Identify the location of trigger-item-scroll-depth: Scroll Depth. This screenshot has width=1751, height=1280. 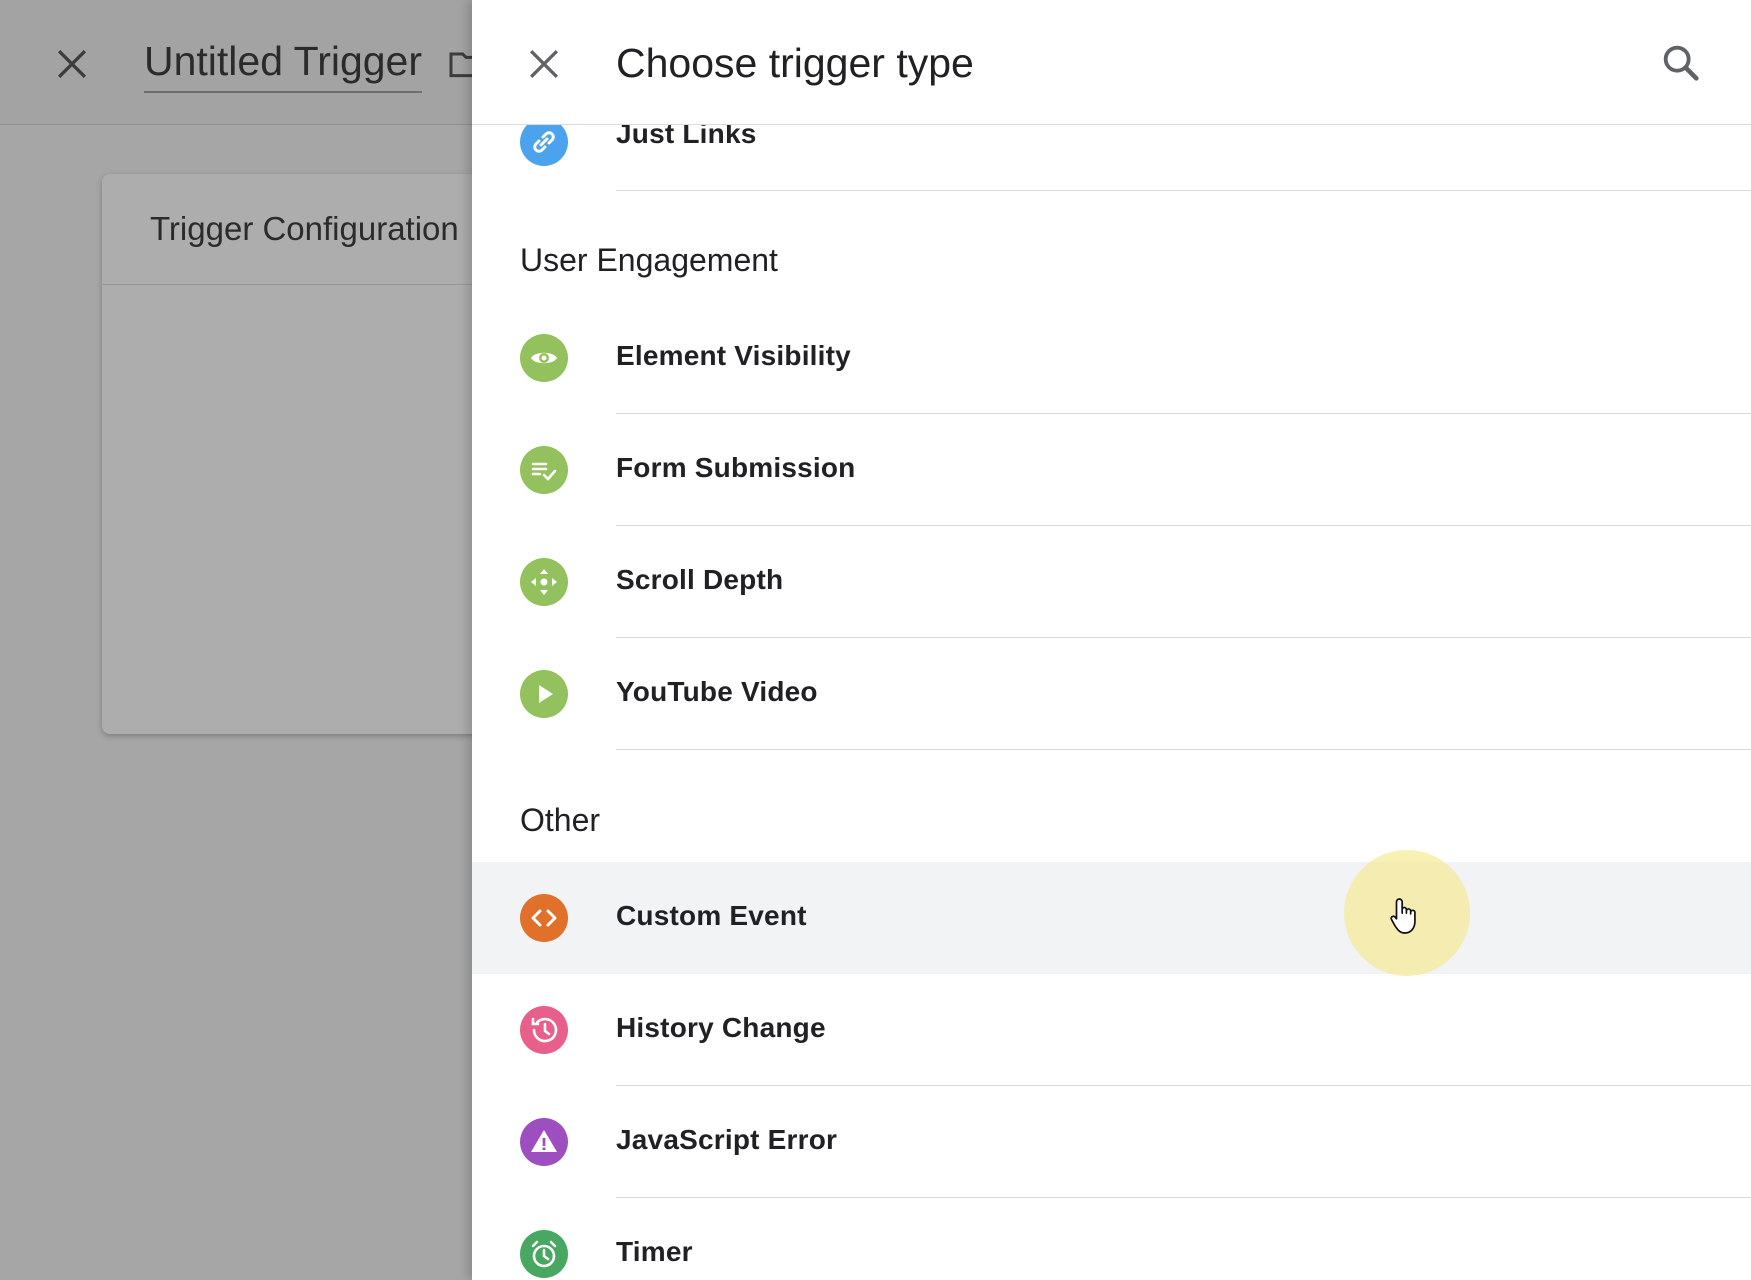
(1111, 582).